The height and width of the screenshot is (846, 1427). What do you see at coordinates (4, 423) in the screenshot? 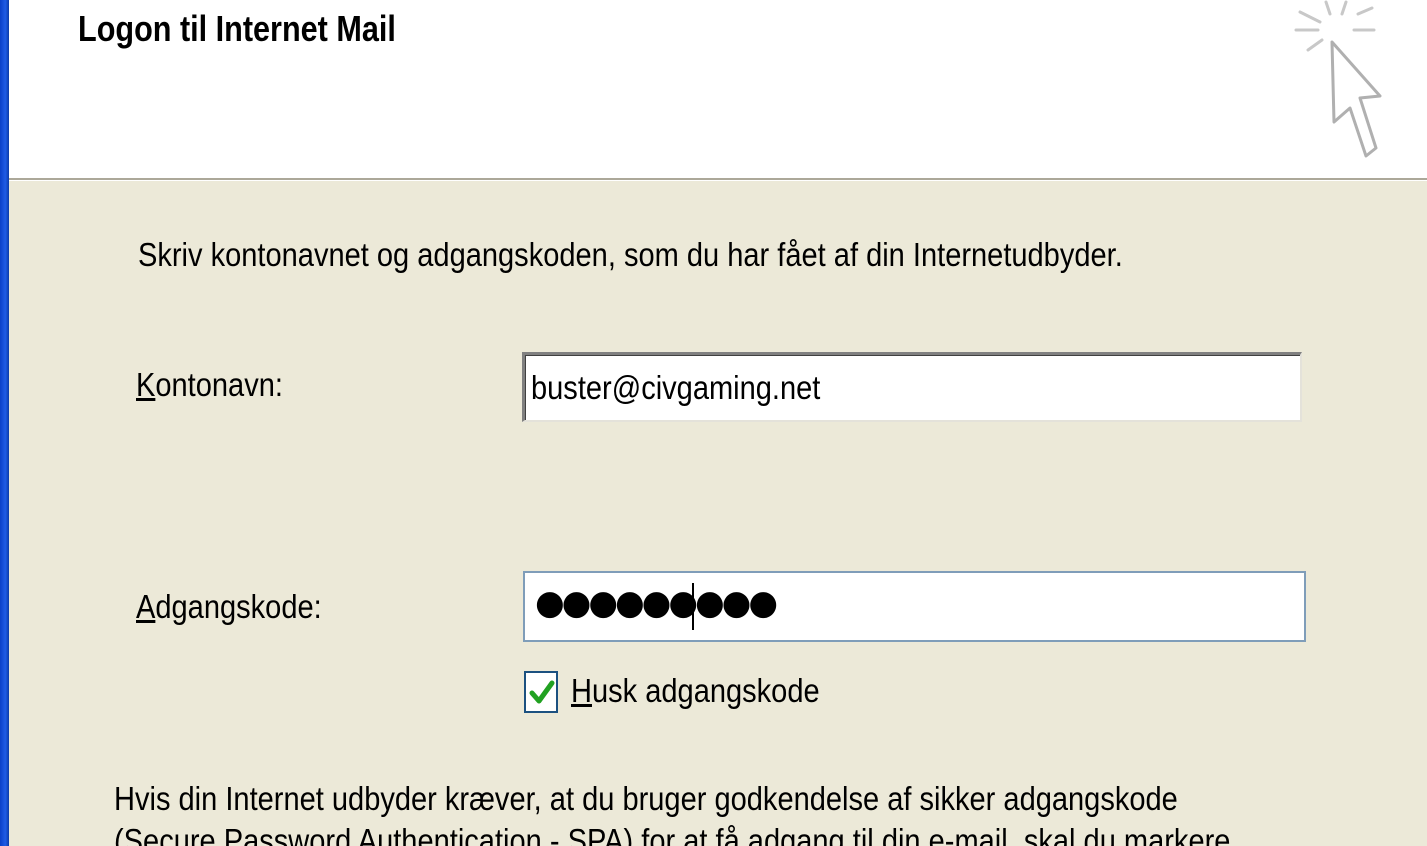
I see `window-border` at bounding box center [4, 423].